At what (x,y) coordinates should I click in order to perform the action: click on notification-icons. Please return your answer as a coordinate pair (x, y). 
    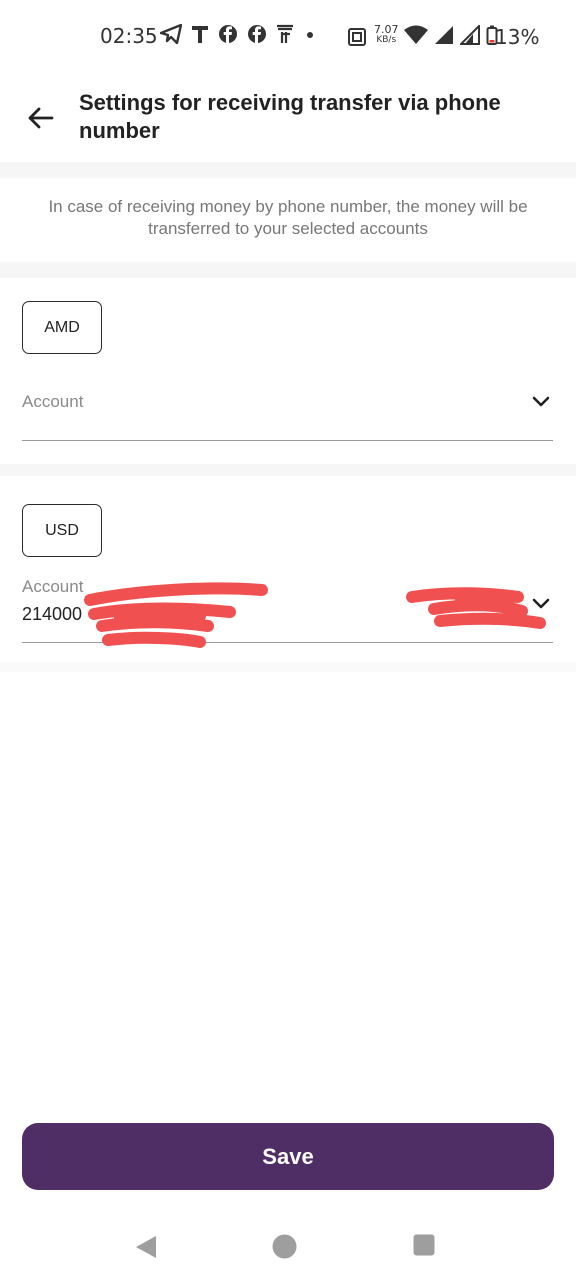
    Looking at the image, I should click on (238, 34).